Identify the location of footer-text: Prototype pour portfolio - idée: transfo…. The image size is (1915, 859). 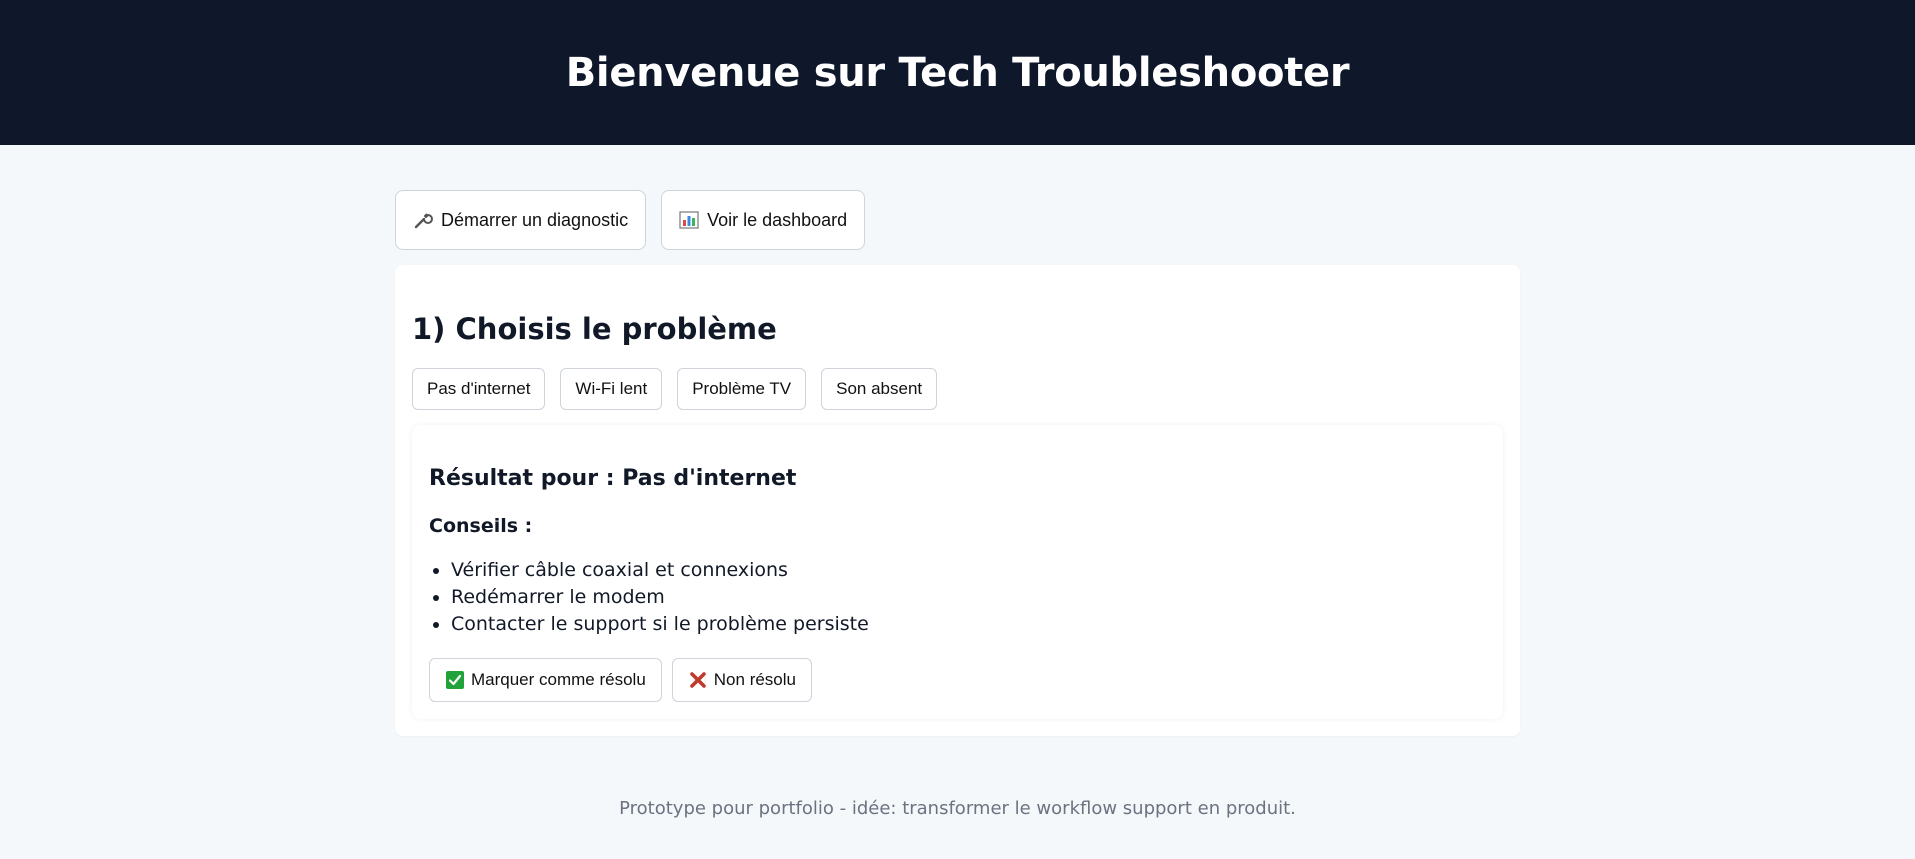
(957, 808).